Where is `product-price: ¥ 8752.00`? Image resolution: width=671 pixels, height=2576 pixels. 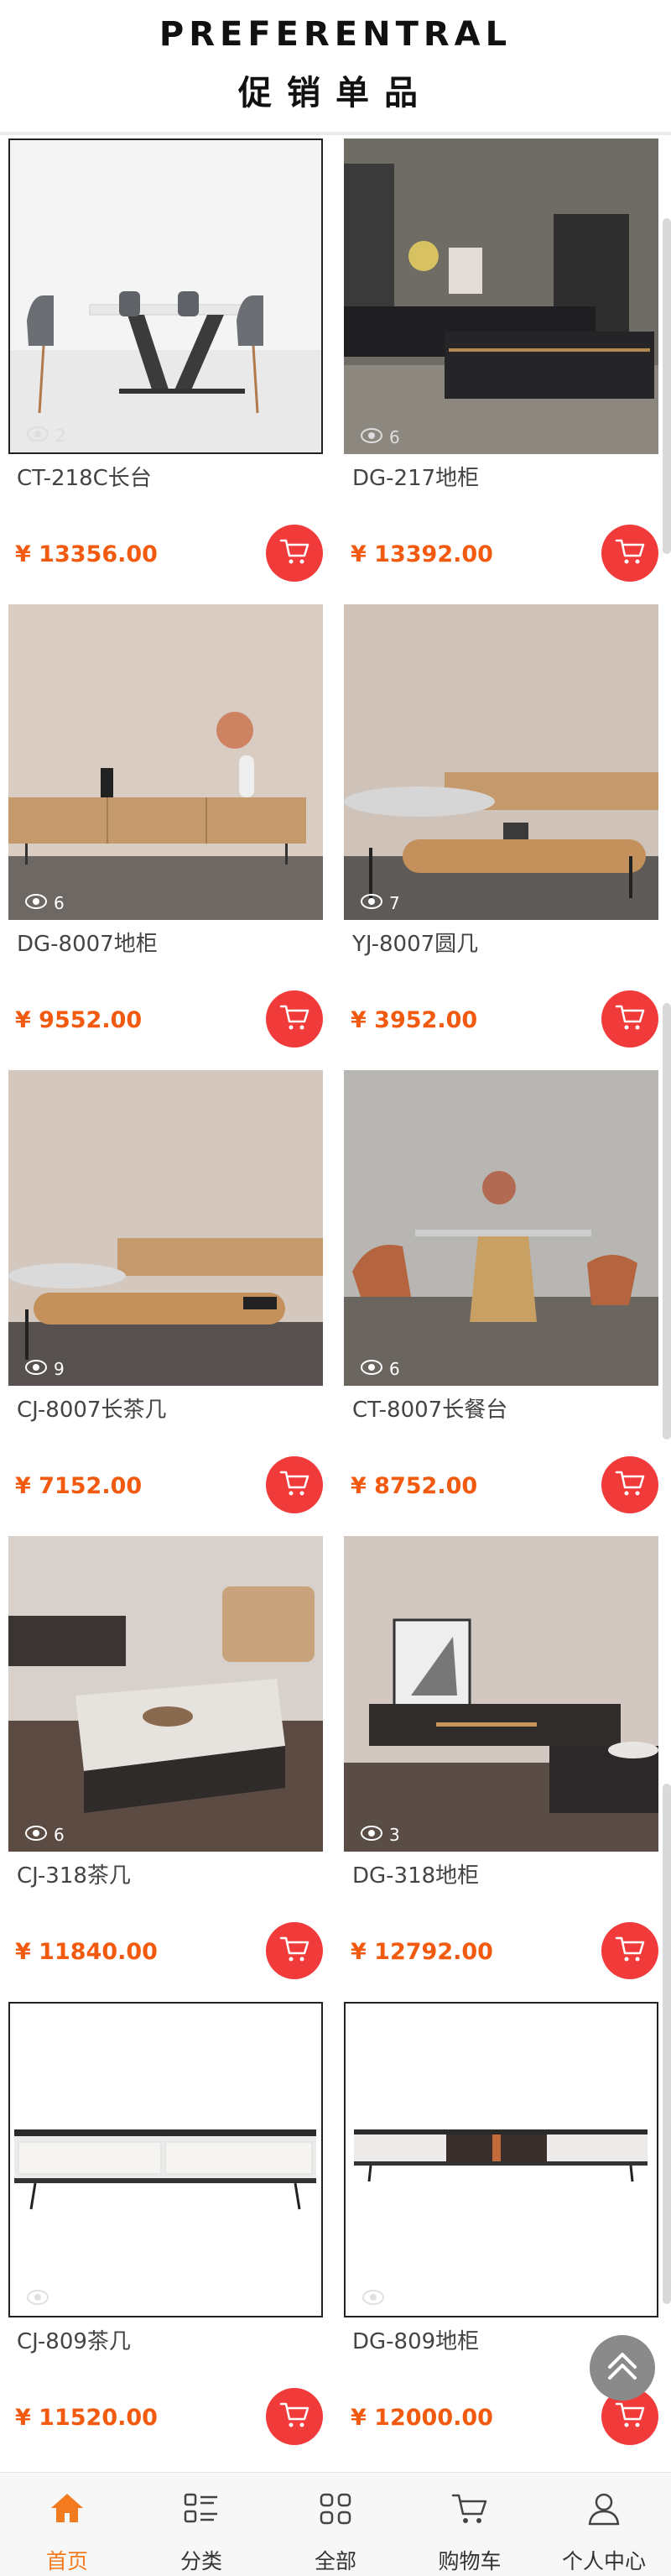 product-price: ¥ 8752.00 is located at coordinates (414, 1486).